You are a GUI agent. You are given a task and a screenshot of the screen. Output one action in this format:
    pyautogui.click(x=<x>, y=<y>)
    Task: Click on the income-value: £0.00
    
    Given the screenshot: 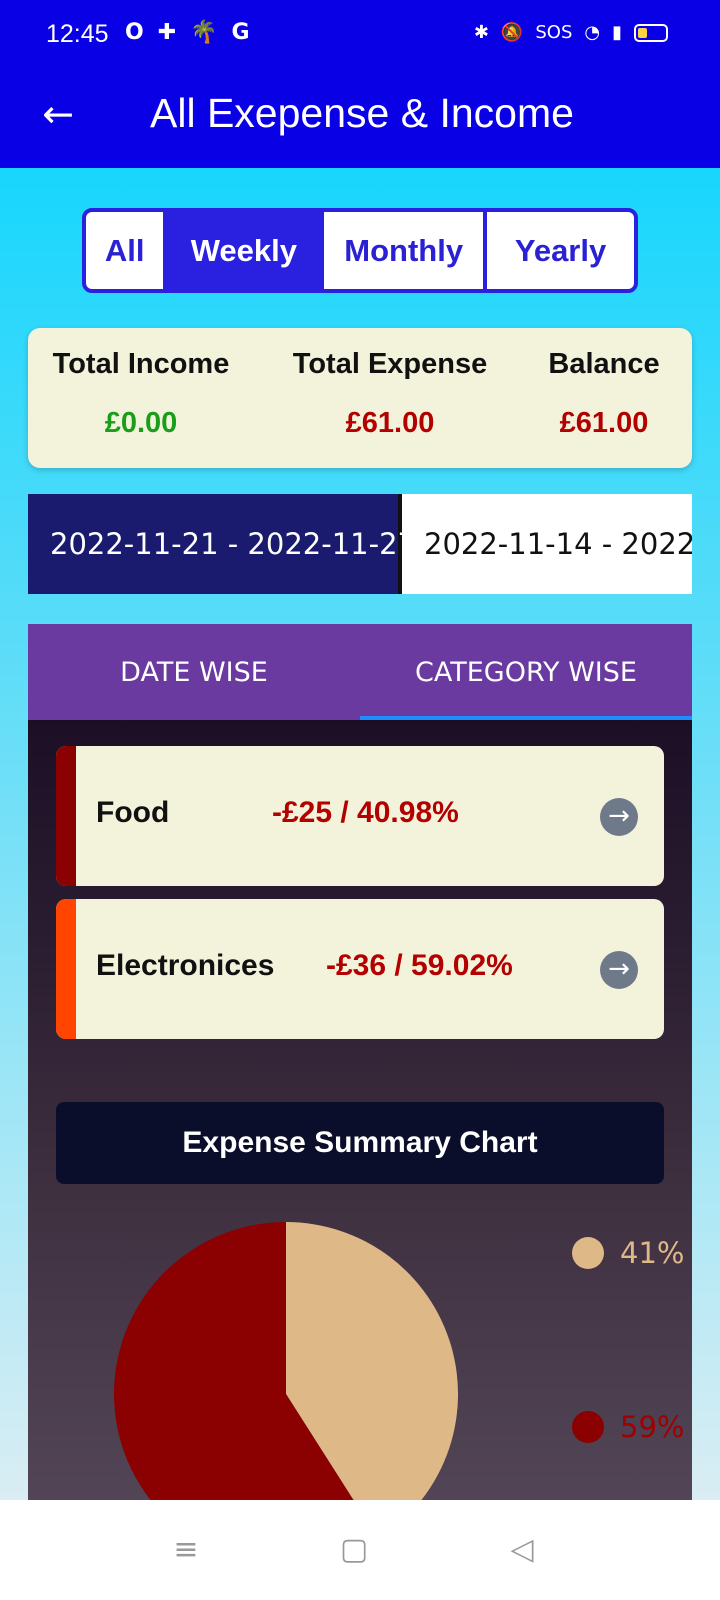 What is the action you would take?
    pyautogui.click(x=141, y=423)
    